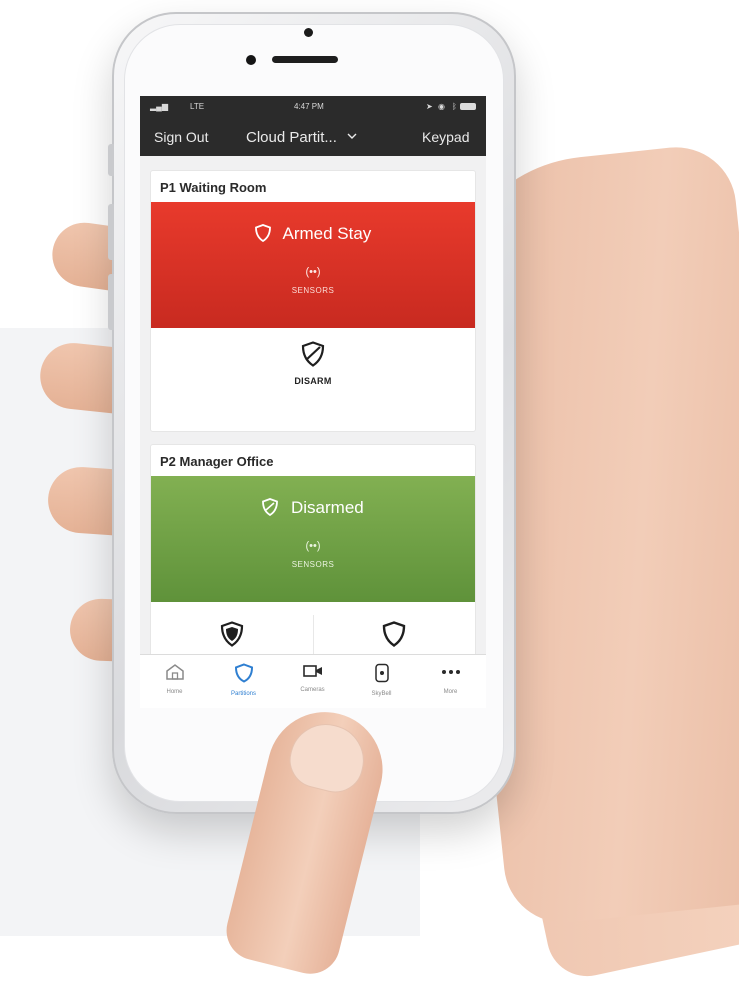  I want to click on status-text: Armed Stay, so click(327, 233).